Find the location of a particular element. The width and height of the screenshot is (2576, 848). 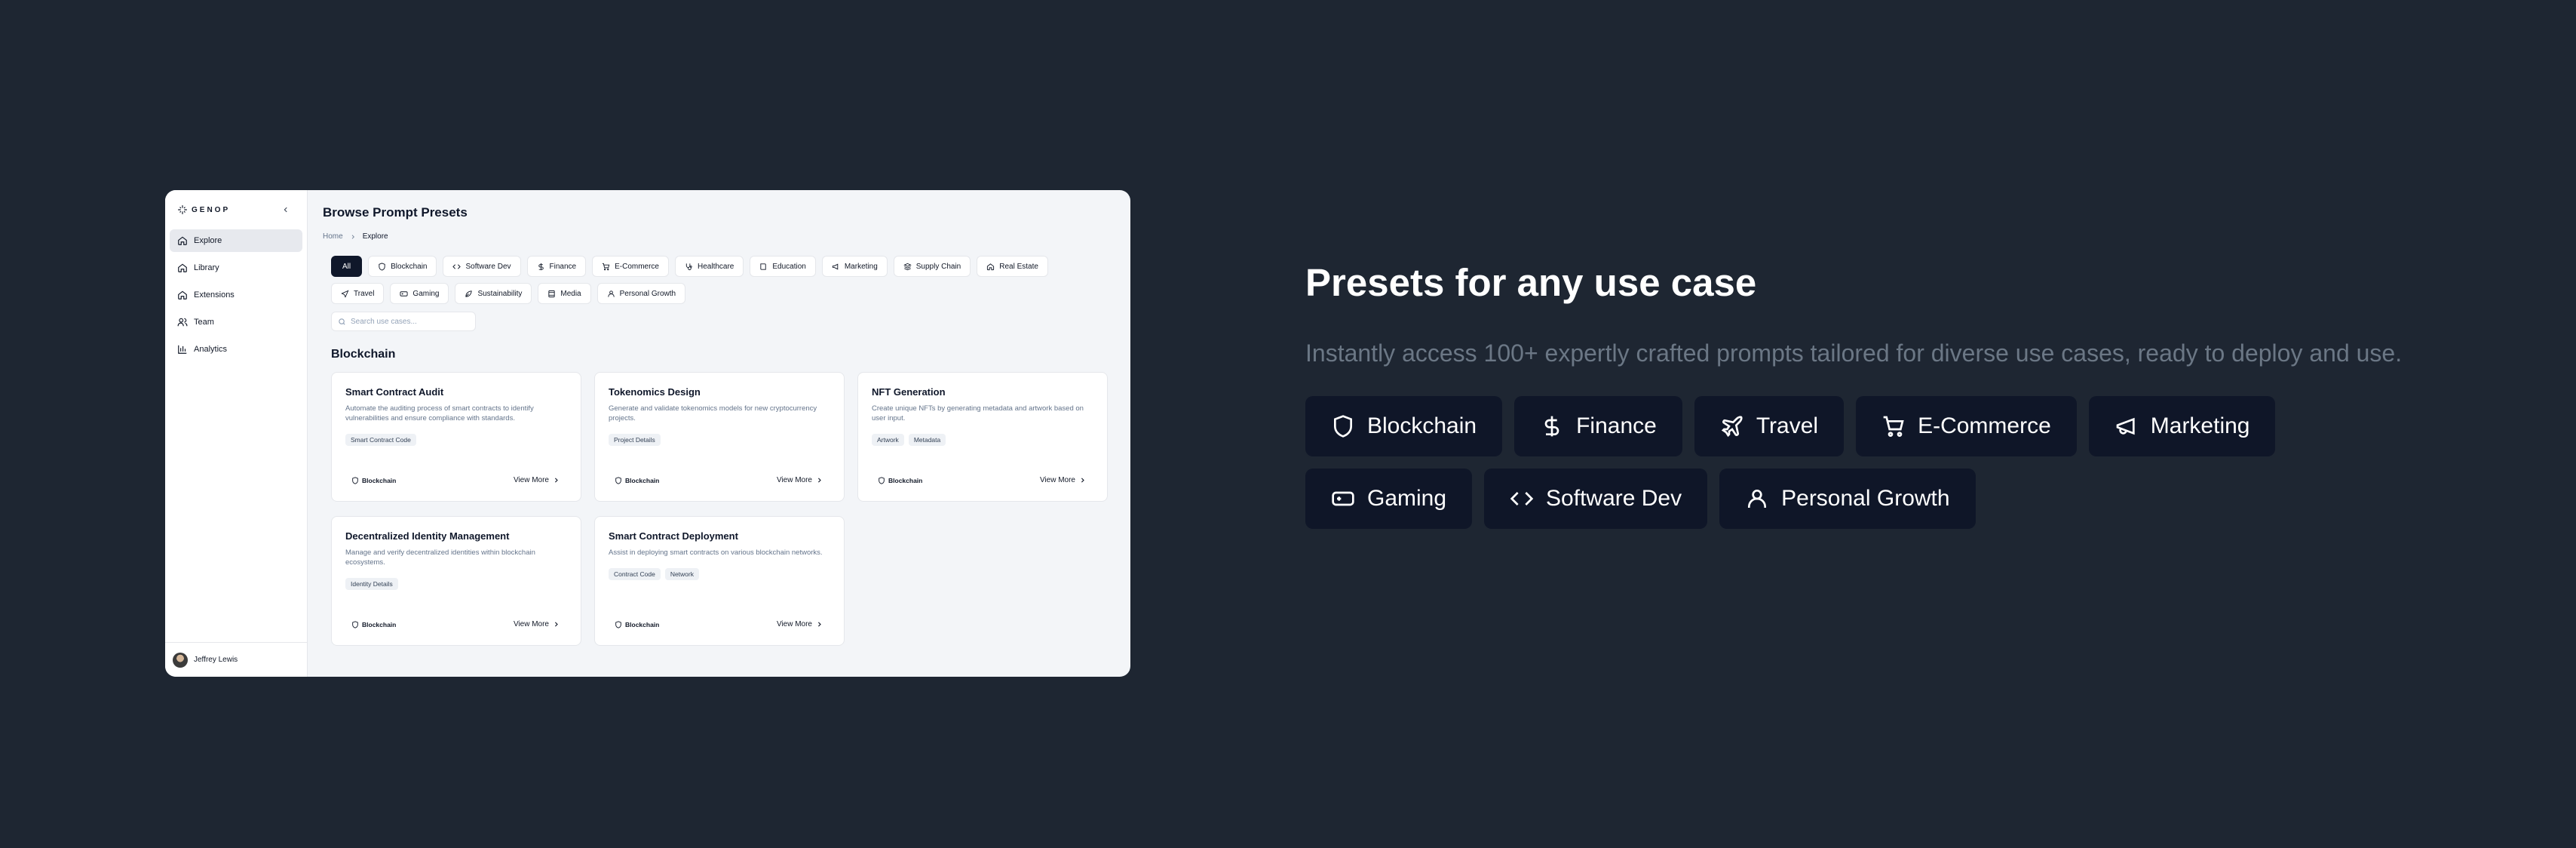

filter-chip-education: Education is located at coordinates (783, 266).